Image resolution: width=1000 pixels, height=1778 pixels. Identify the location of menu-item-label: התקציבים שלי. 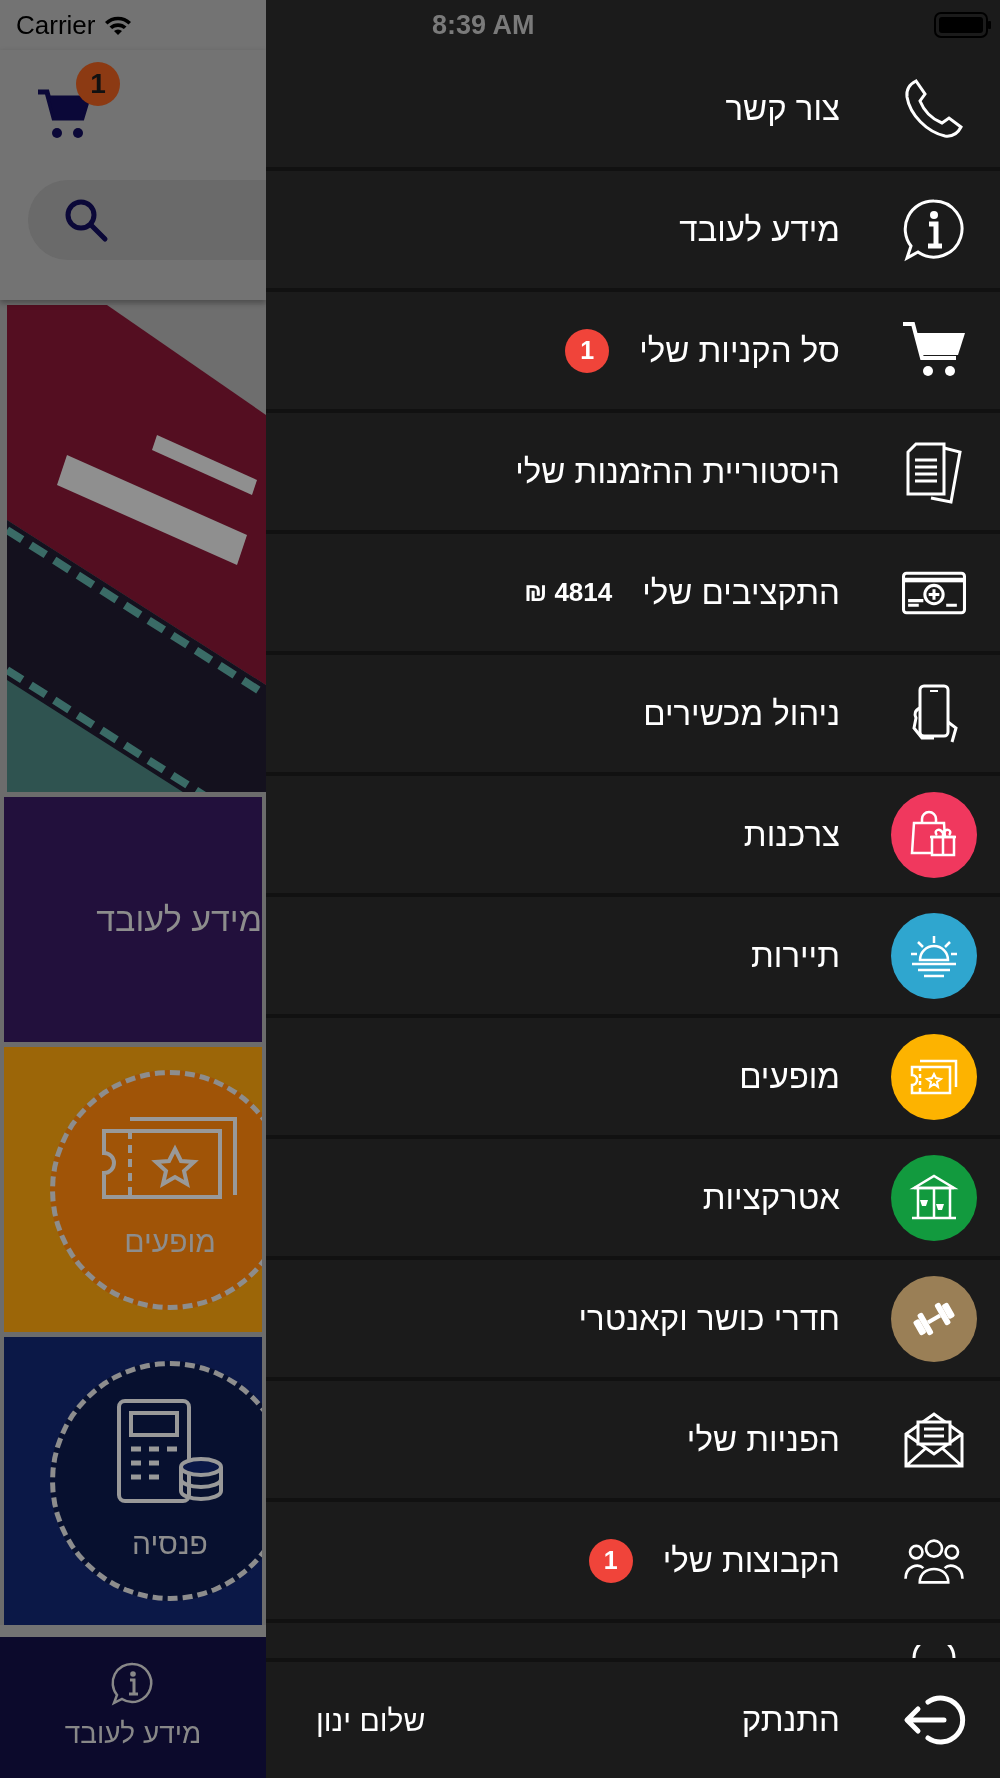
(741, 592).